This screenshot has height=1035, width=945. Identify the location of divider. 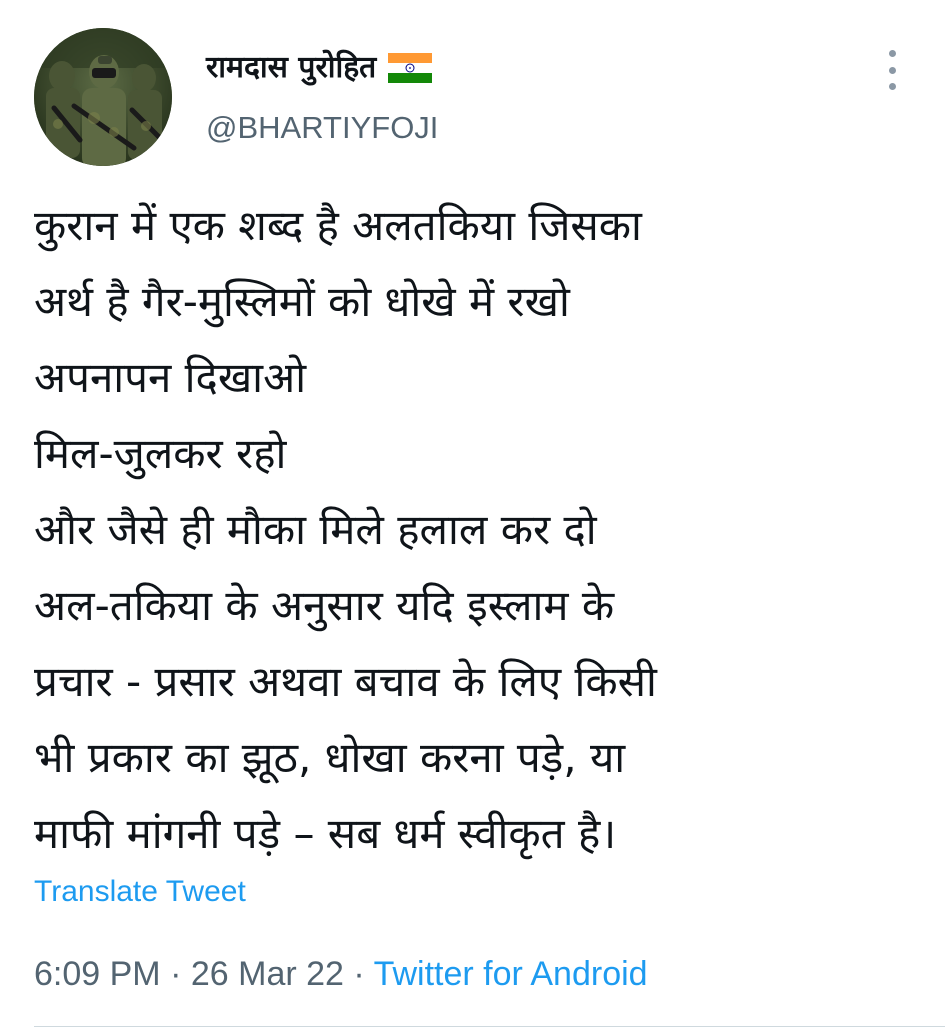
(489, 1026).